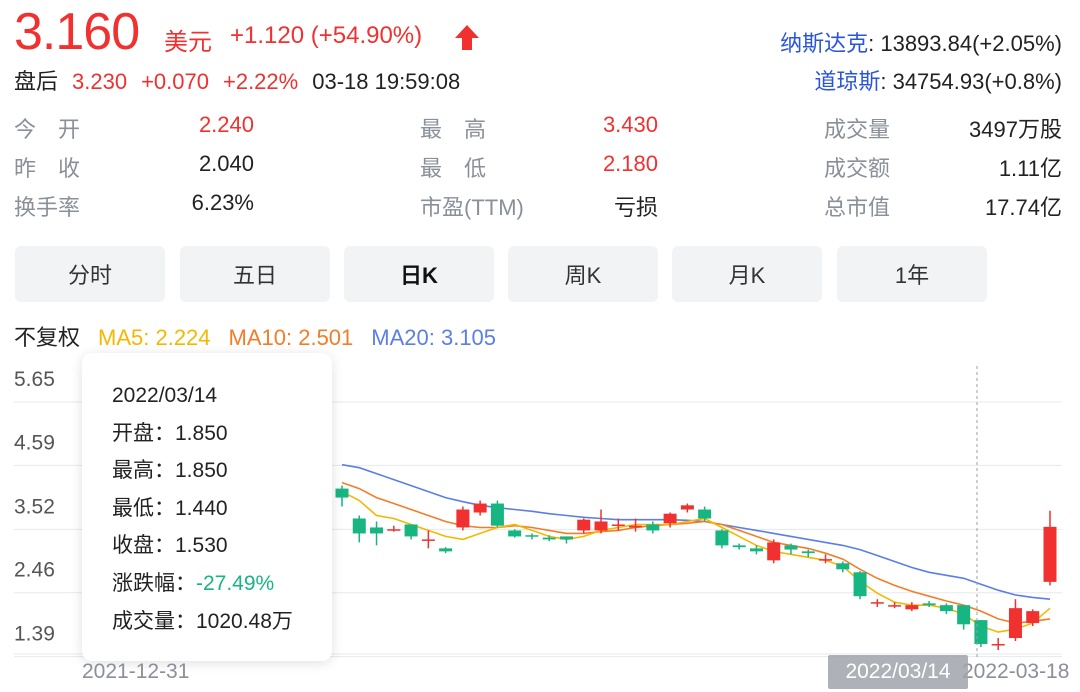 The width and height of the screenshot is (1080, 692). What do you see at coordinates (1016, 671) in the screenshot?
I see `axis-date-end: 2022-03-18` at bounding box center [1016, 671].